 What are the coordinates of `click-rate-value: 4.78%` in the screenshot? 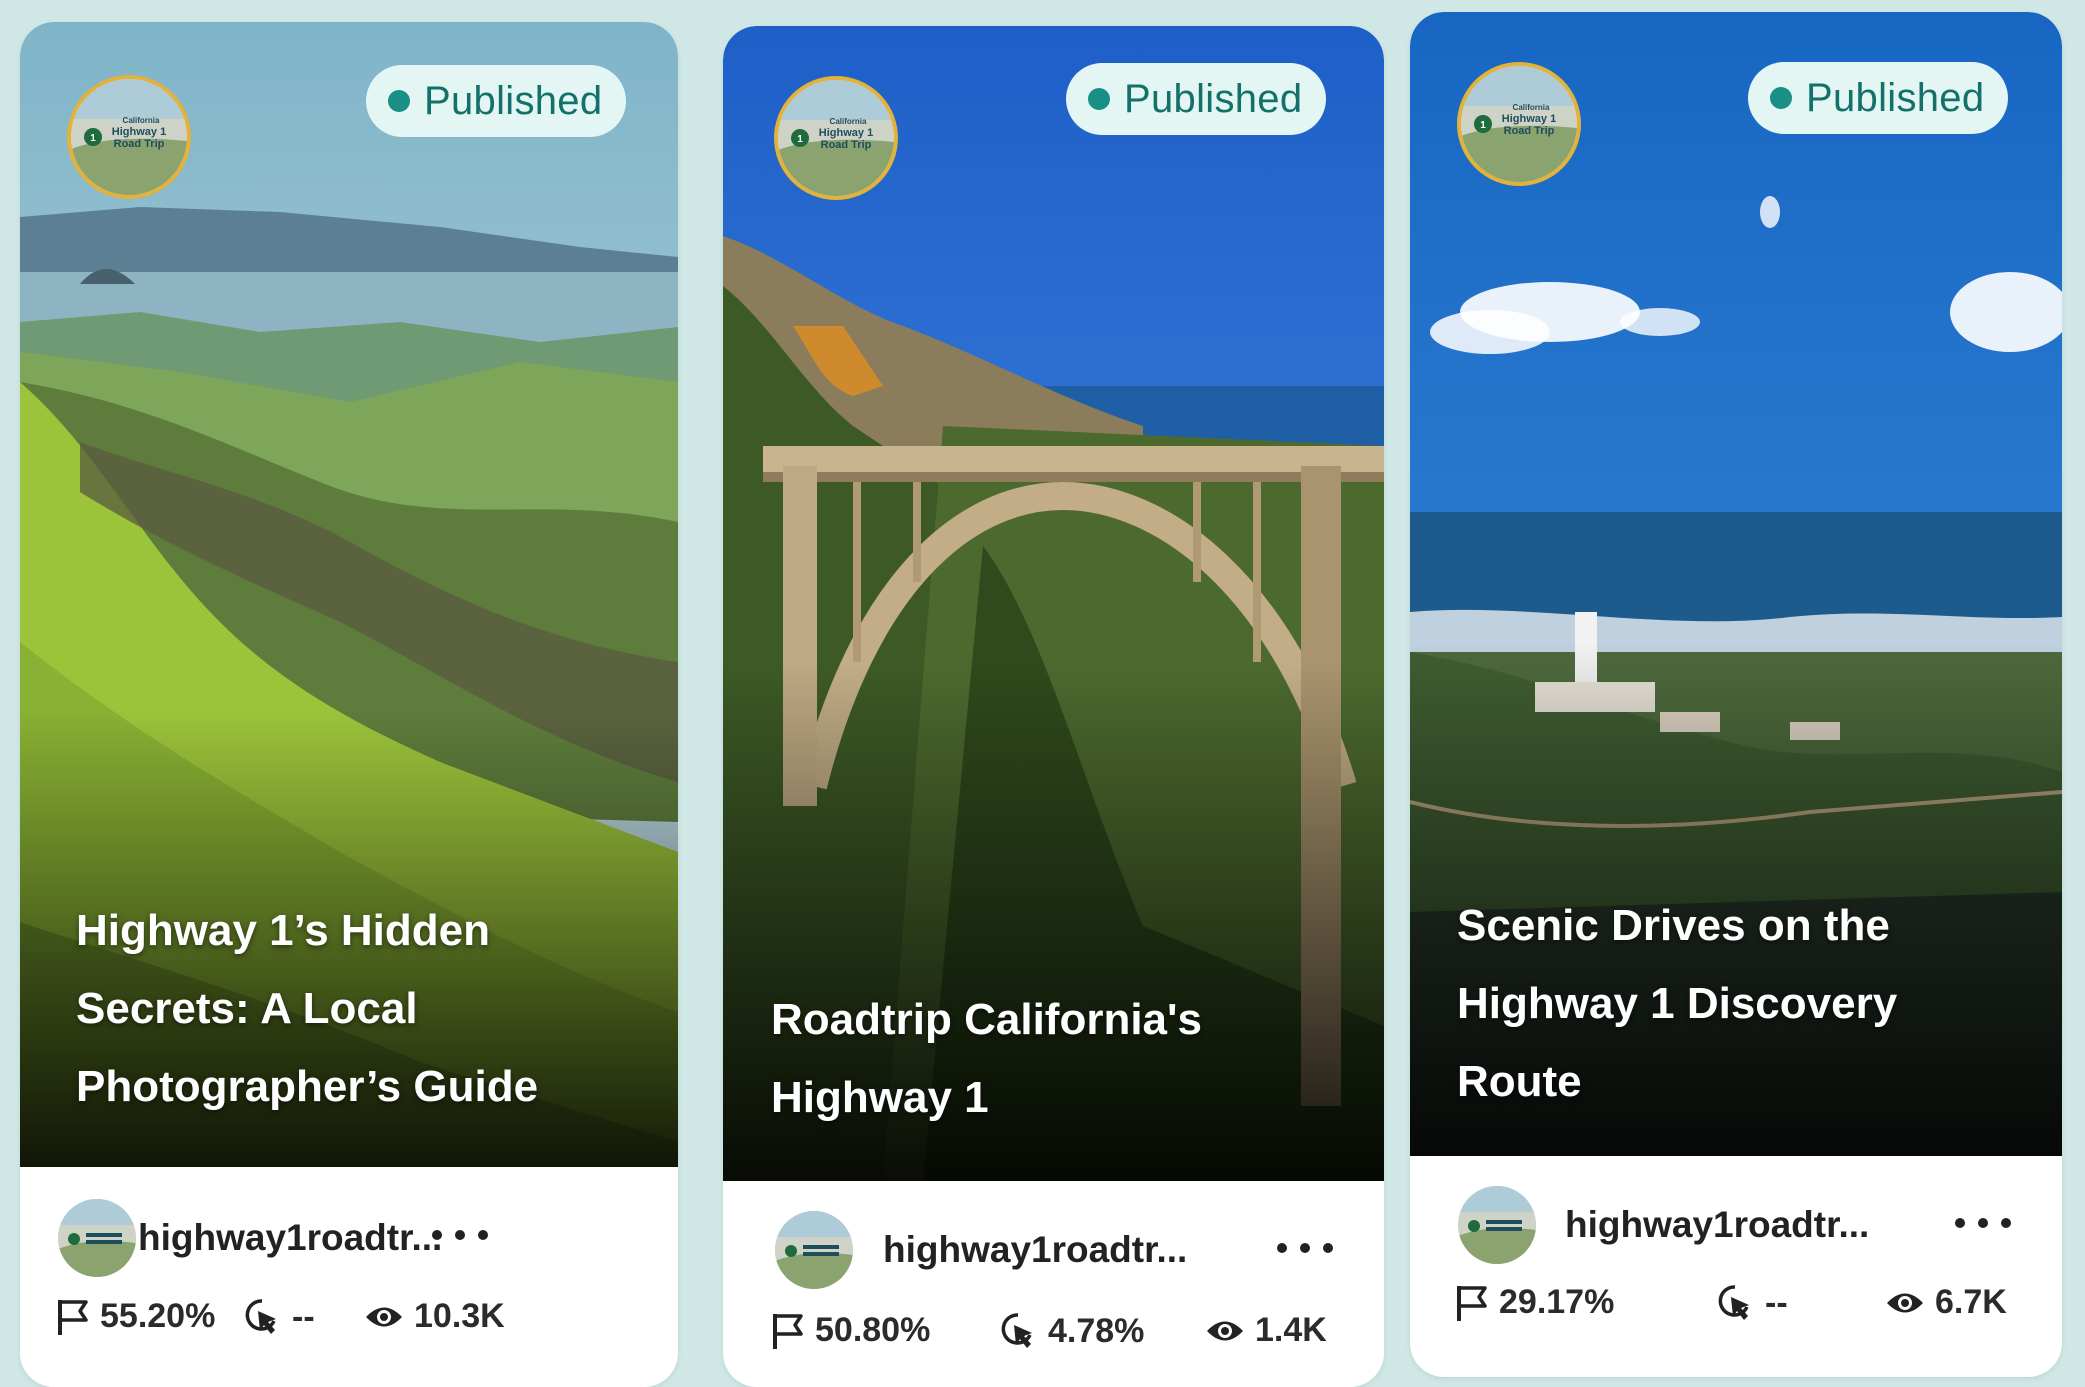 It's located at (1096, 1330).